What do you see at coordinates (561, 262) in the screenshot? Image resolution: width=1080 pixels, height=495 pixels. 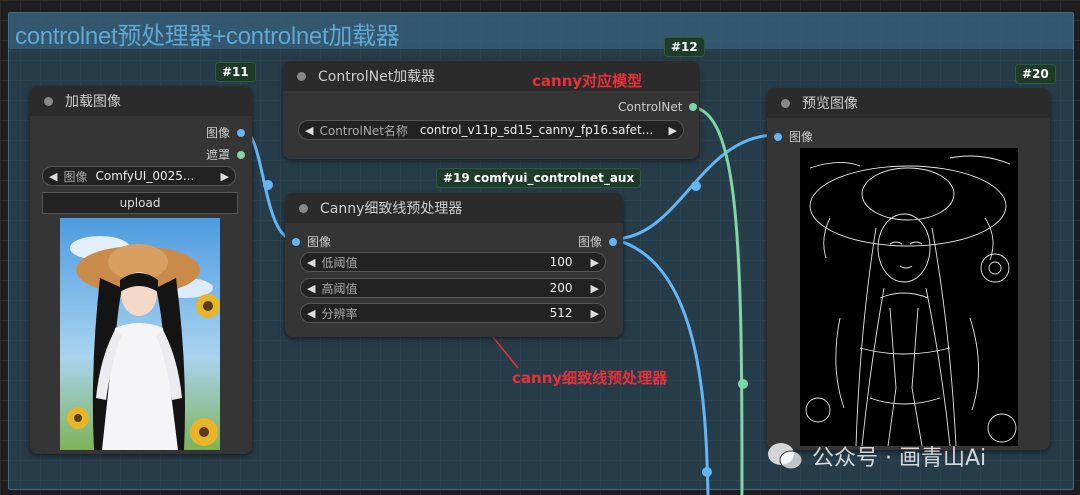 I see `widget-value: 100` at bounding box center [561, 262].